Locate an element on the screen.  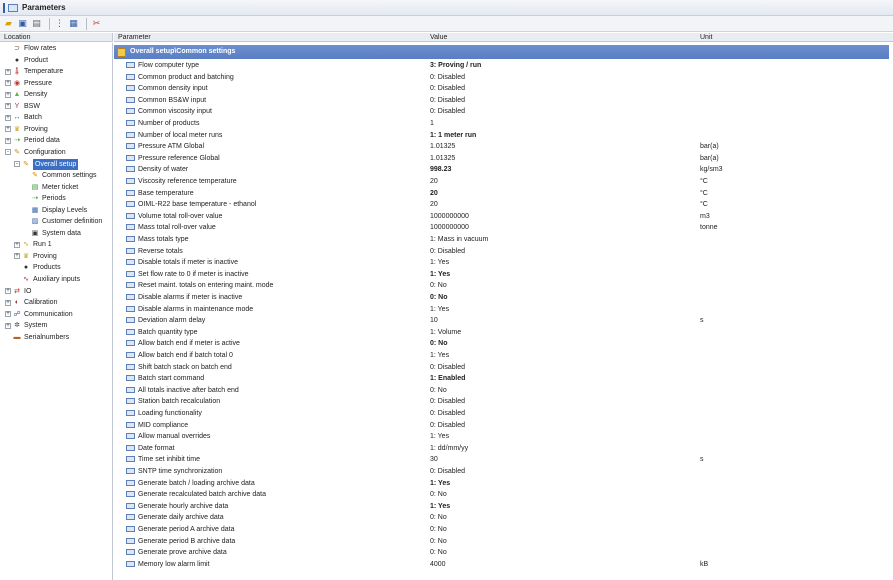
parameter-row: Generate hourly archive data 1: Yes is located at coordinates (503, 506).